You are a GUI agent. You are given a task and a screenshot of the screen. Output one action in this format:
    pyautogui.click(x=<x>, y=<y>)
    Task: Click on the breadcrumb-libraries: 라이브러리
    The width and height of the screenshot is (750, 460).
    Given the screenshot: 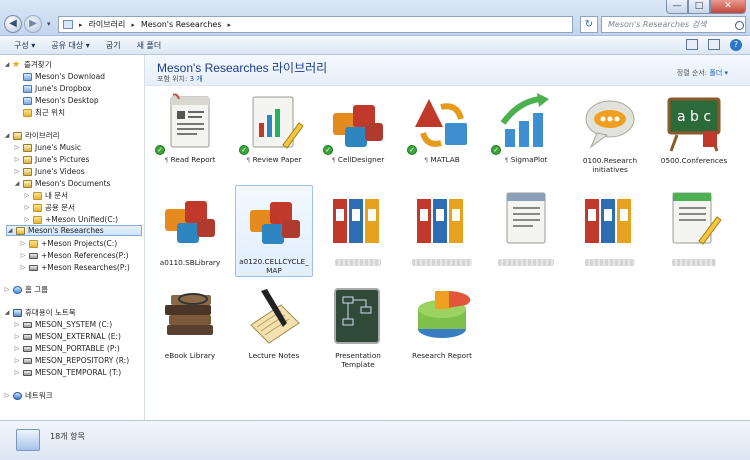 What is the action you would take?
    pyautogui.click(x=107, y=24)
    